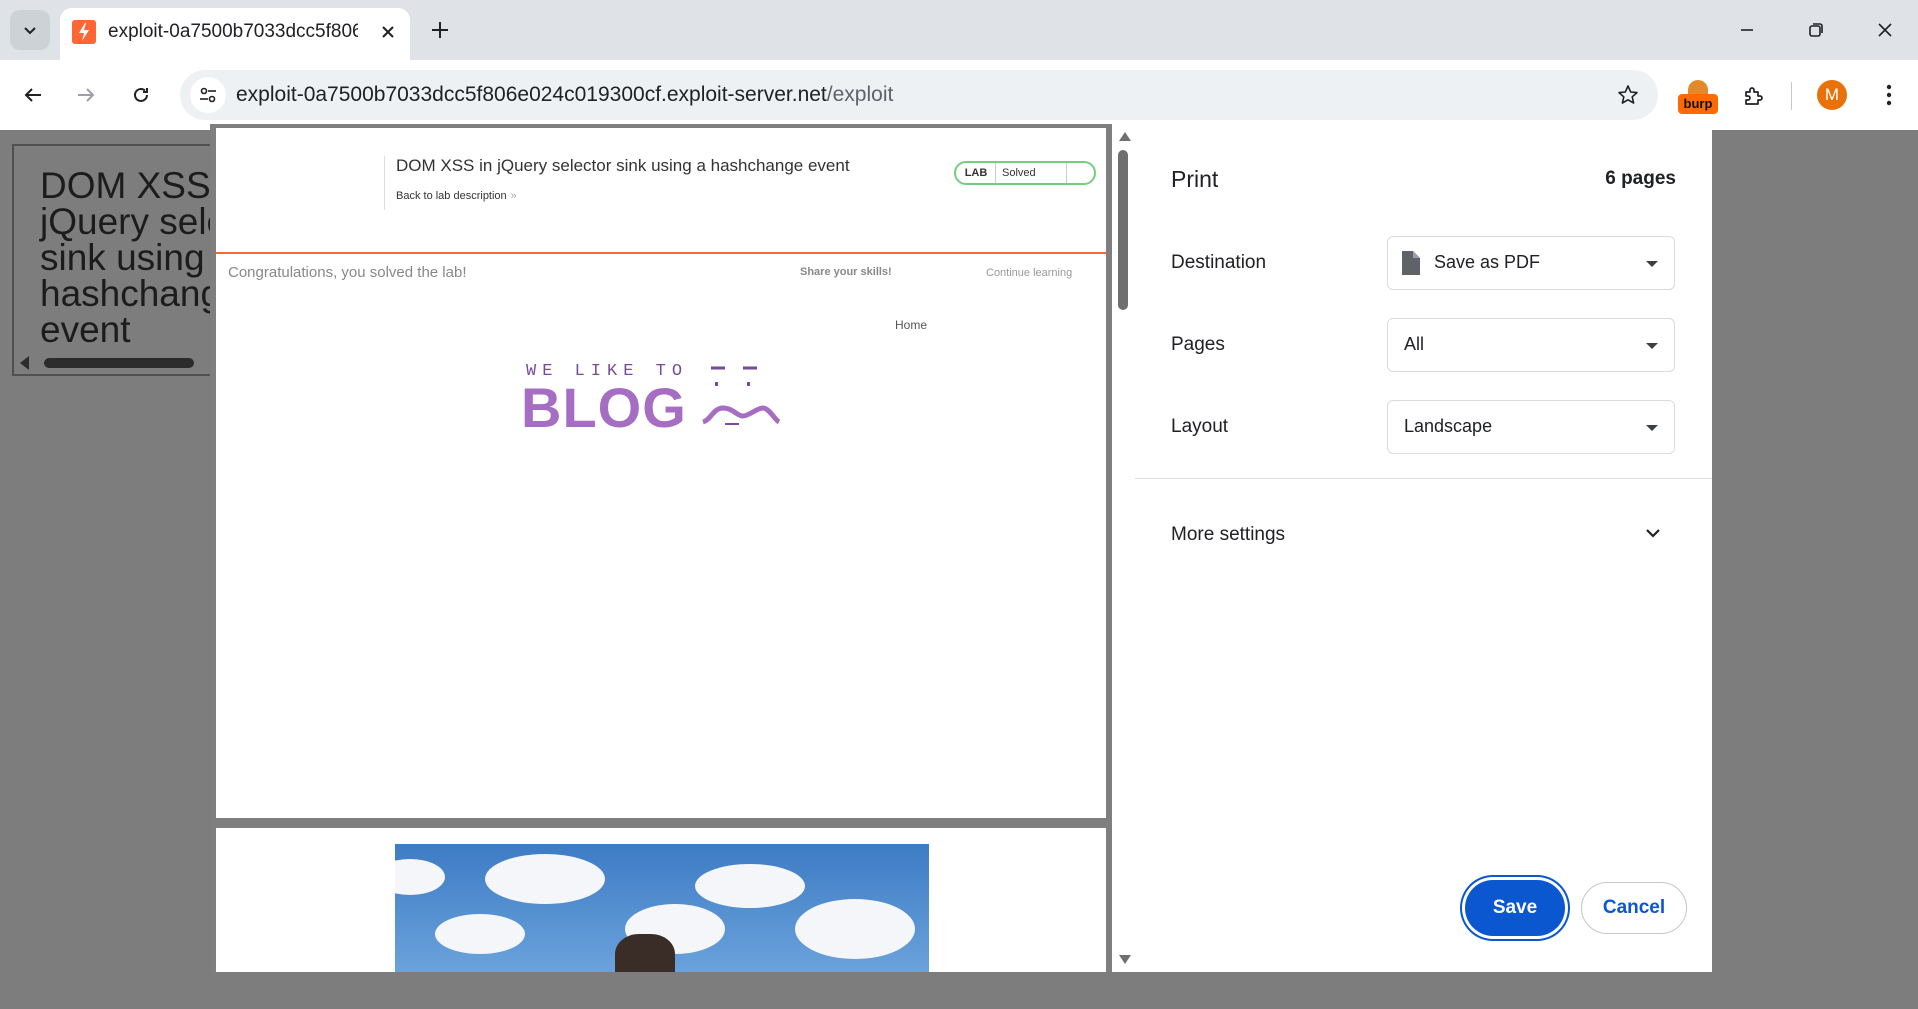 This screenshot has width=1918, height=1009. Describe the element at coordinates (126, 293) in the screenshot. I see `background-heading-line: hashchang` at that location.